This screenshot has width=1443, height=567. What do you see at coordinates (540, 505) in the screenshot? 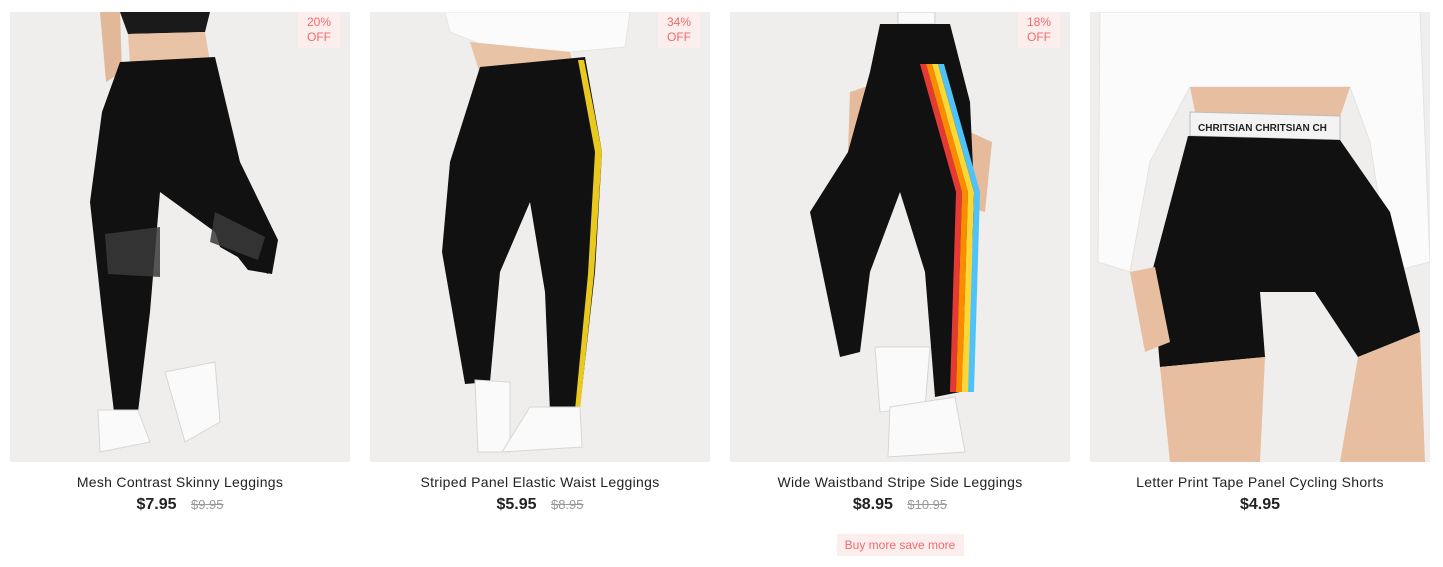
I see `price-row: $5.95 $8.95` at bounding box center [540, 505].